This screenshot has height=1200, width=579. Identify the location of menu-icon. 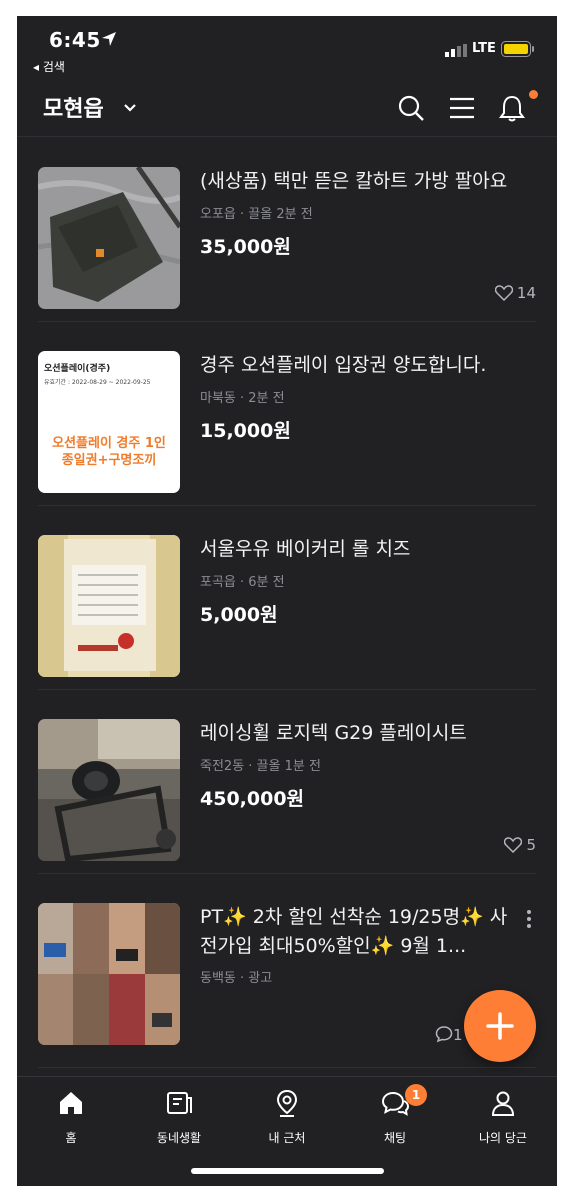
(462, 108).